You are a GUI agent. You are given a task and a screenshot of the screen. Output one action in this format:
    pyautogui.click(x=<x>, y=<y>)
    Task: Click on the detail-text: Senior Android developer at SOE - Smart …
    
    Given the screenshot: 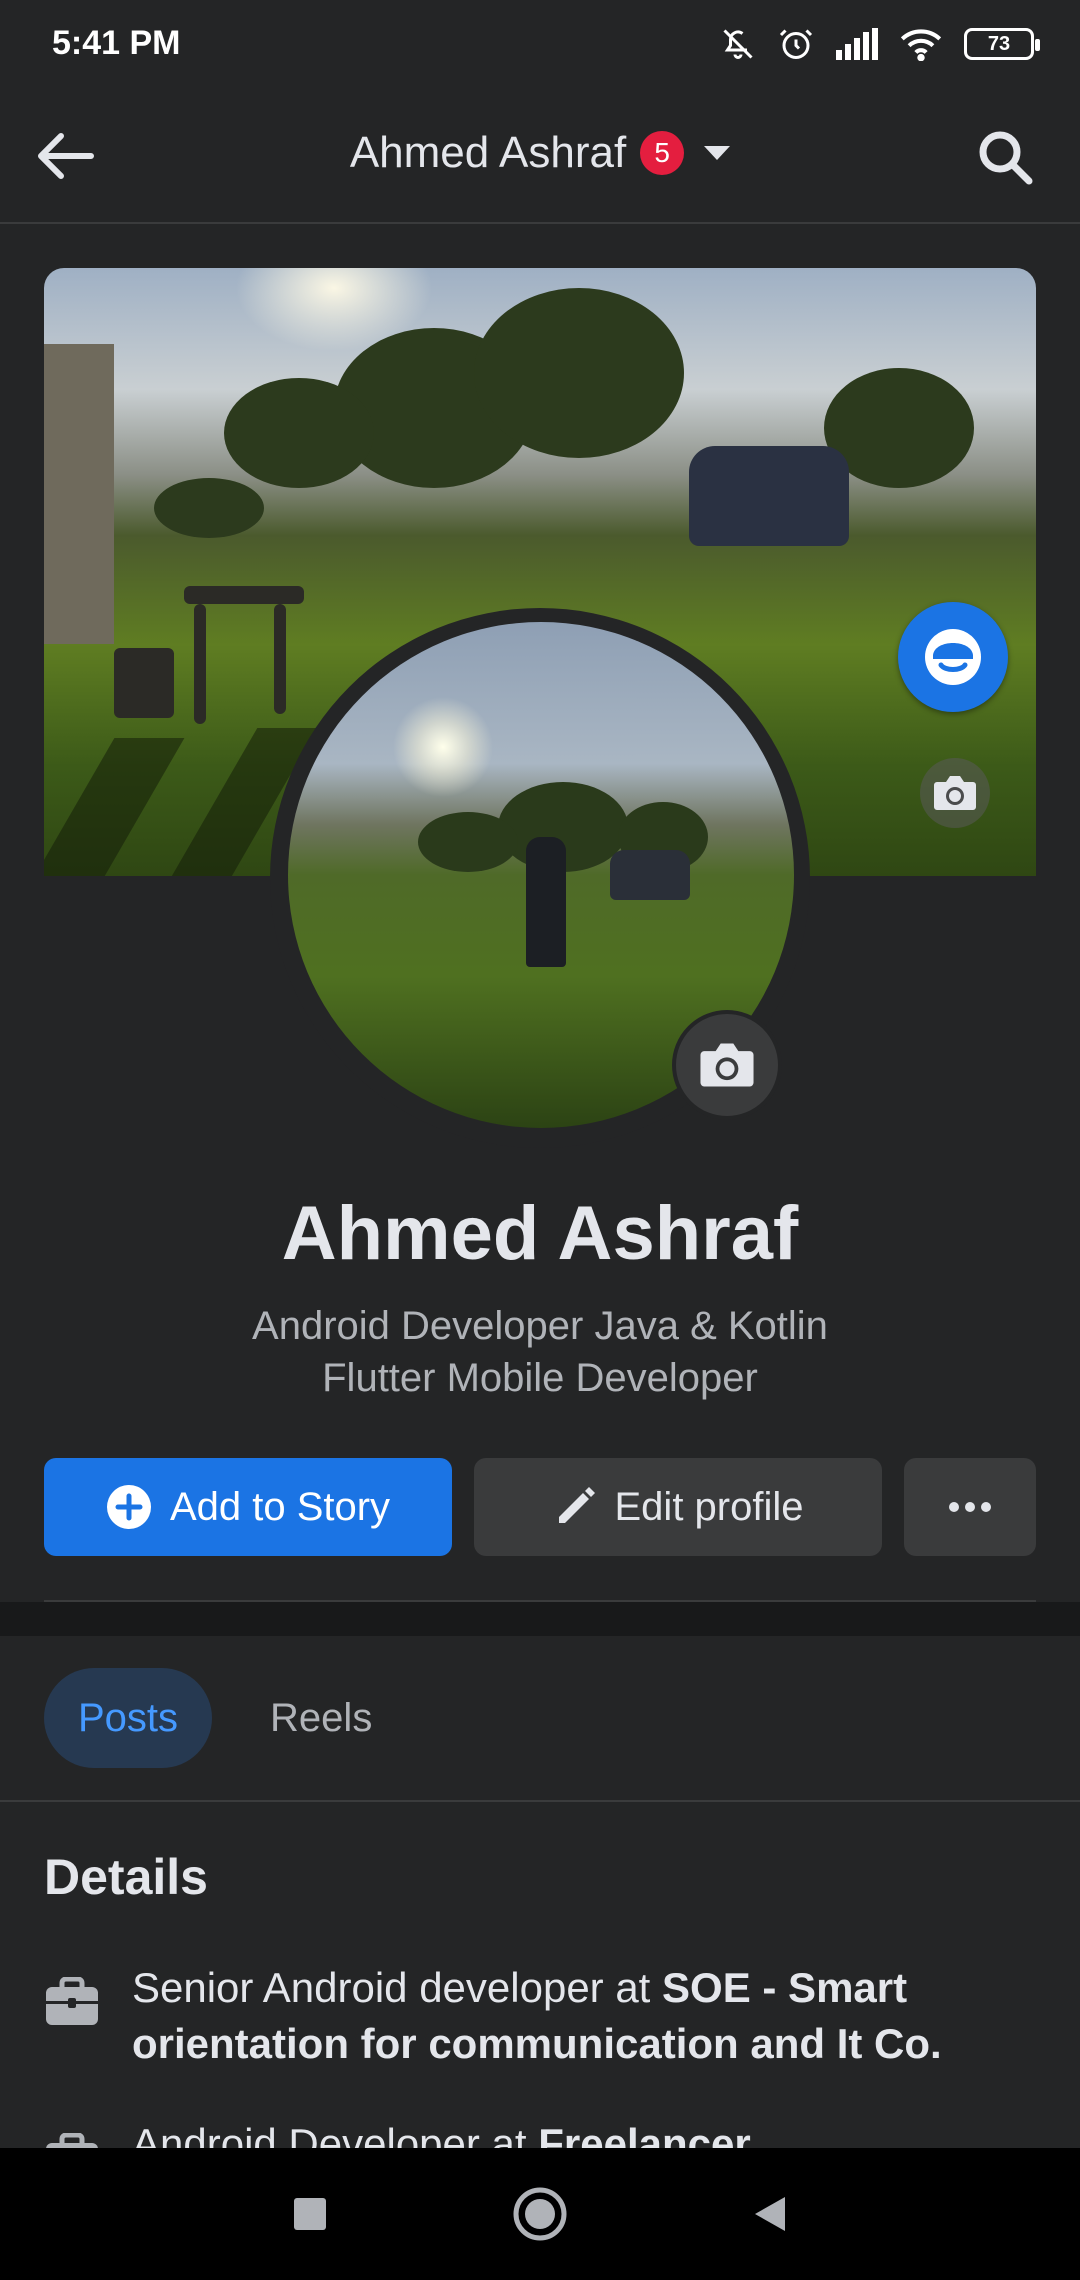 What is the action you would take?
    pyautogui.click(x=537, y=2015)
    